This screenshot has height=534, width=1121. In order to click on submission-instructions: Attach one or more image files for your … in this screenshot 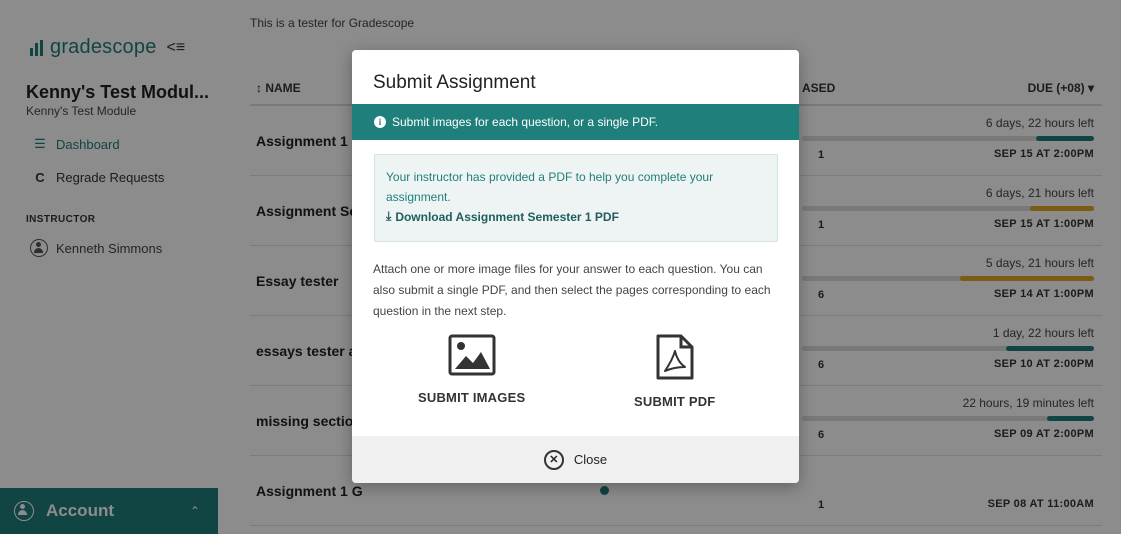, I will do `click(572, 290)`.